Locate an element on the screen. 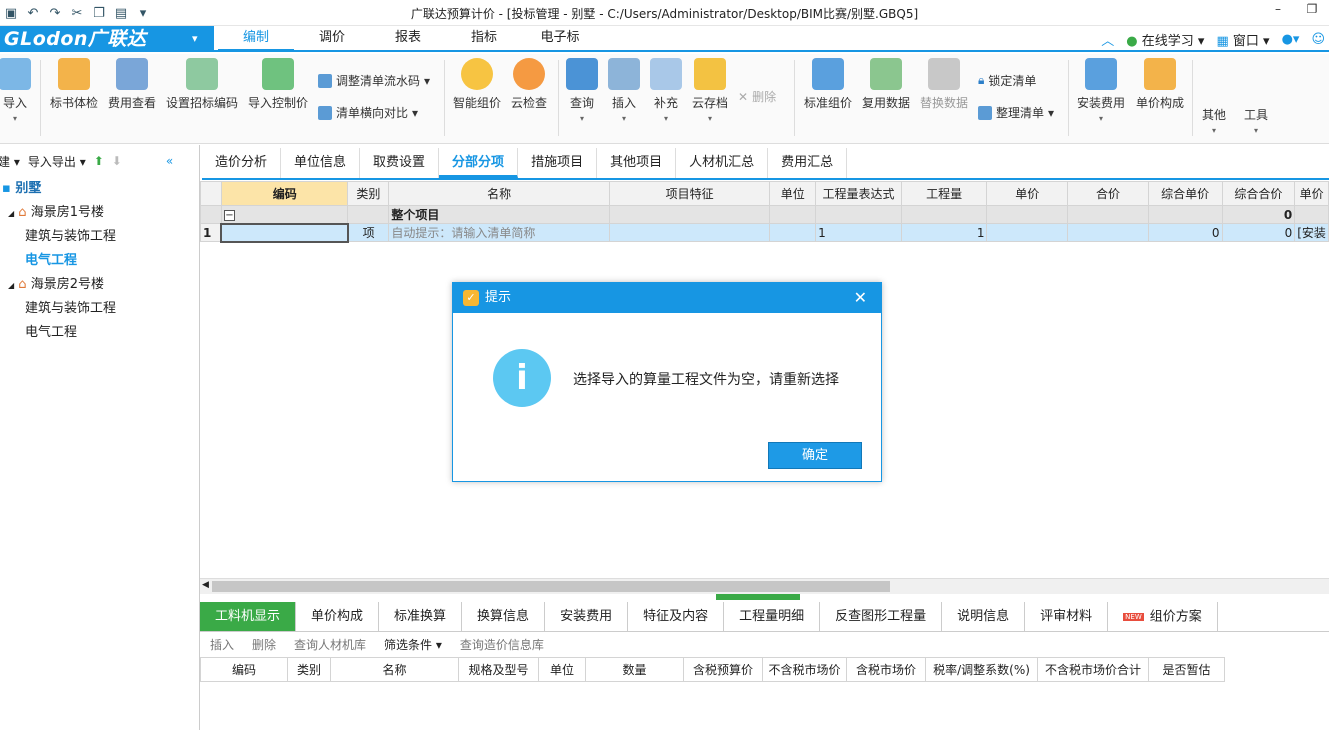  move-up-icon: ⬆ is located at coordinates (99, 161).